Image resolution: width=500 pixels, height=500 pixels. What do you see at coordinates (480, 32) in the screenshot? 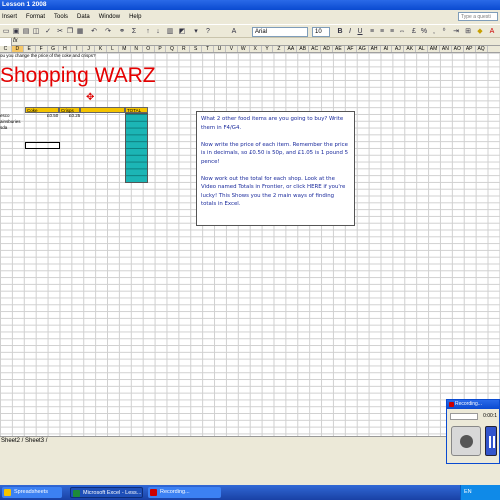
I see `fill-color-icon: ◆` at bounding box center [480, 32].